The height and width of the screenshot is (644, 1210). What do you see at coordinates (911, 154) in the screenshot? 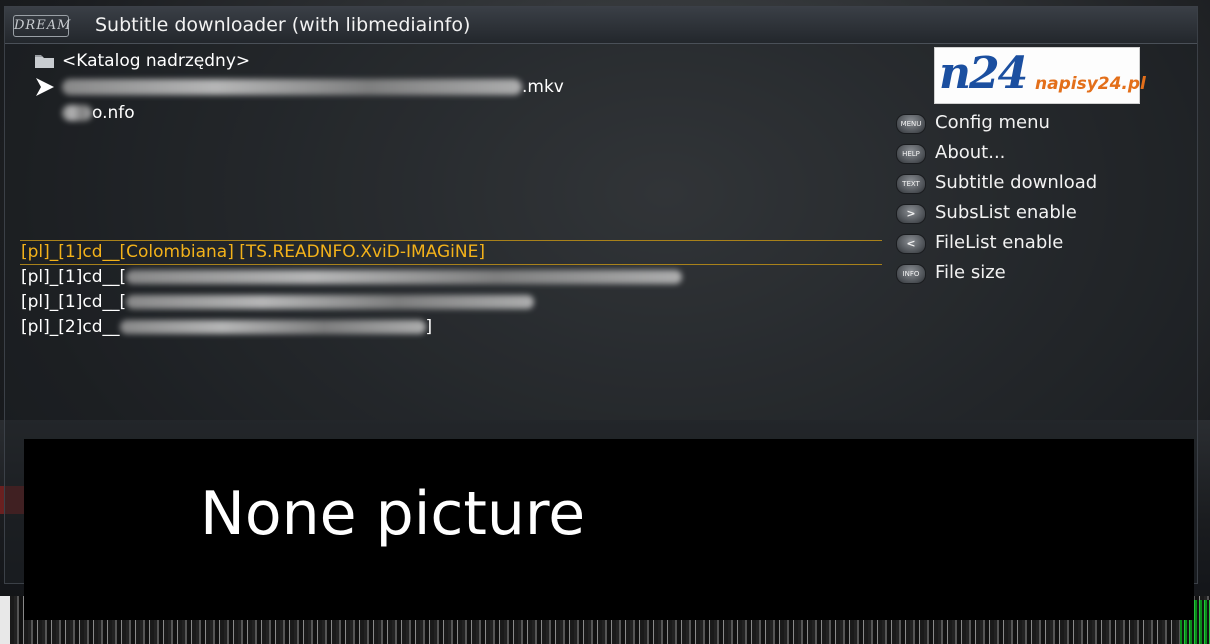
I see `help-key-icon: HELP` at bounding box center [911, 154].